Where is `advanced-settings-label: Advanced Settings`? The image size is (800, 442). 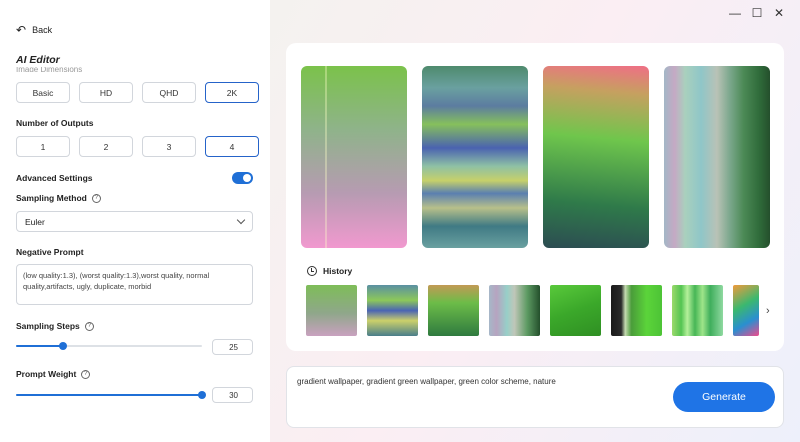
advanced-settings-label: Advanced Settings is located at coordinates (54, 178).